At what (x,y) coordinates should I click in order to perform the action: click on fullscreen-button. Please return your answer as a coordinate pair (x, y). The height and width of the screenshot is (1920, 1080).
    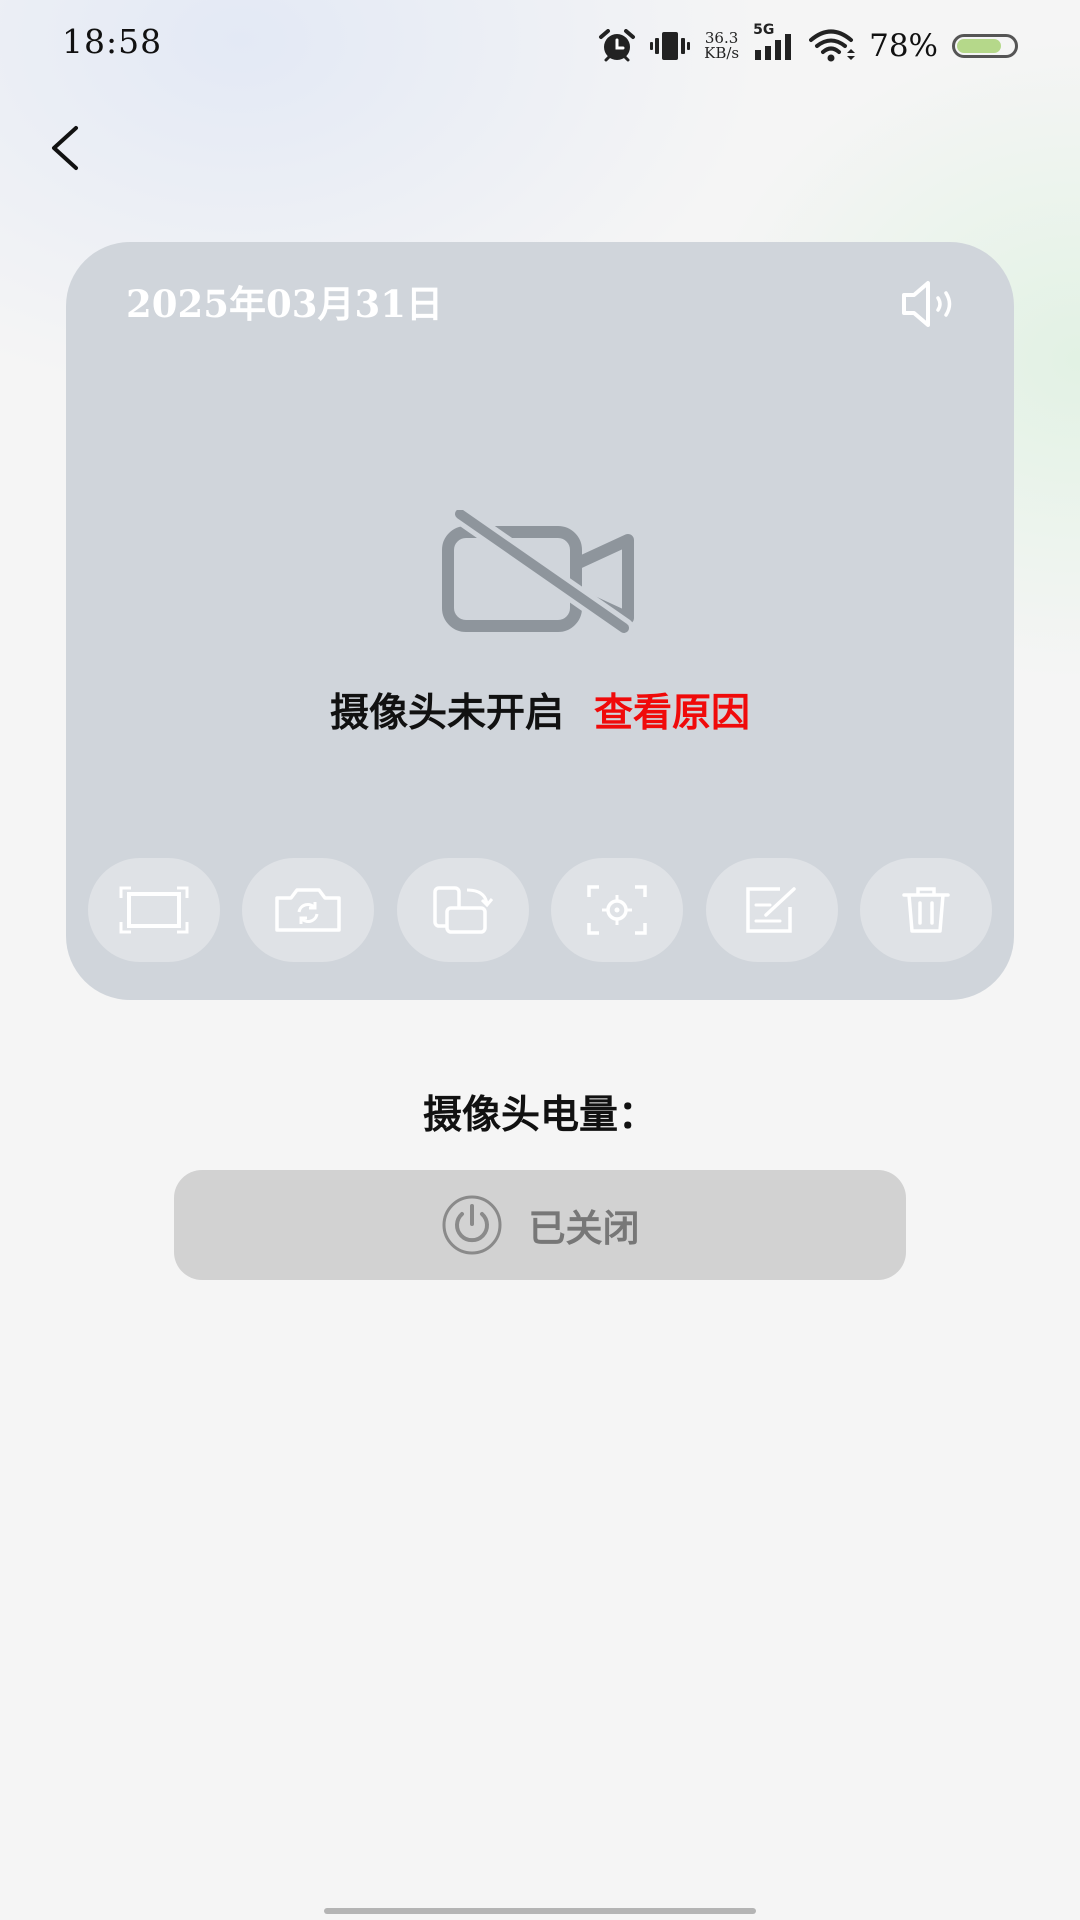
    Looking at the image, I should click on (154, 910).